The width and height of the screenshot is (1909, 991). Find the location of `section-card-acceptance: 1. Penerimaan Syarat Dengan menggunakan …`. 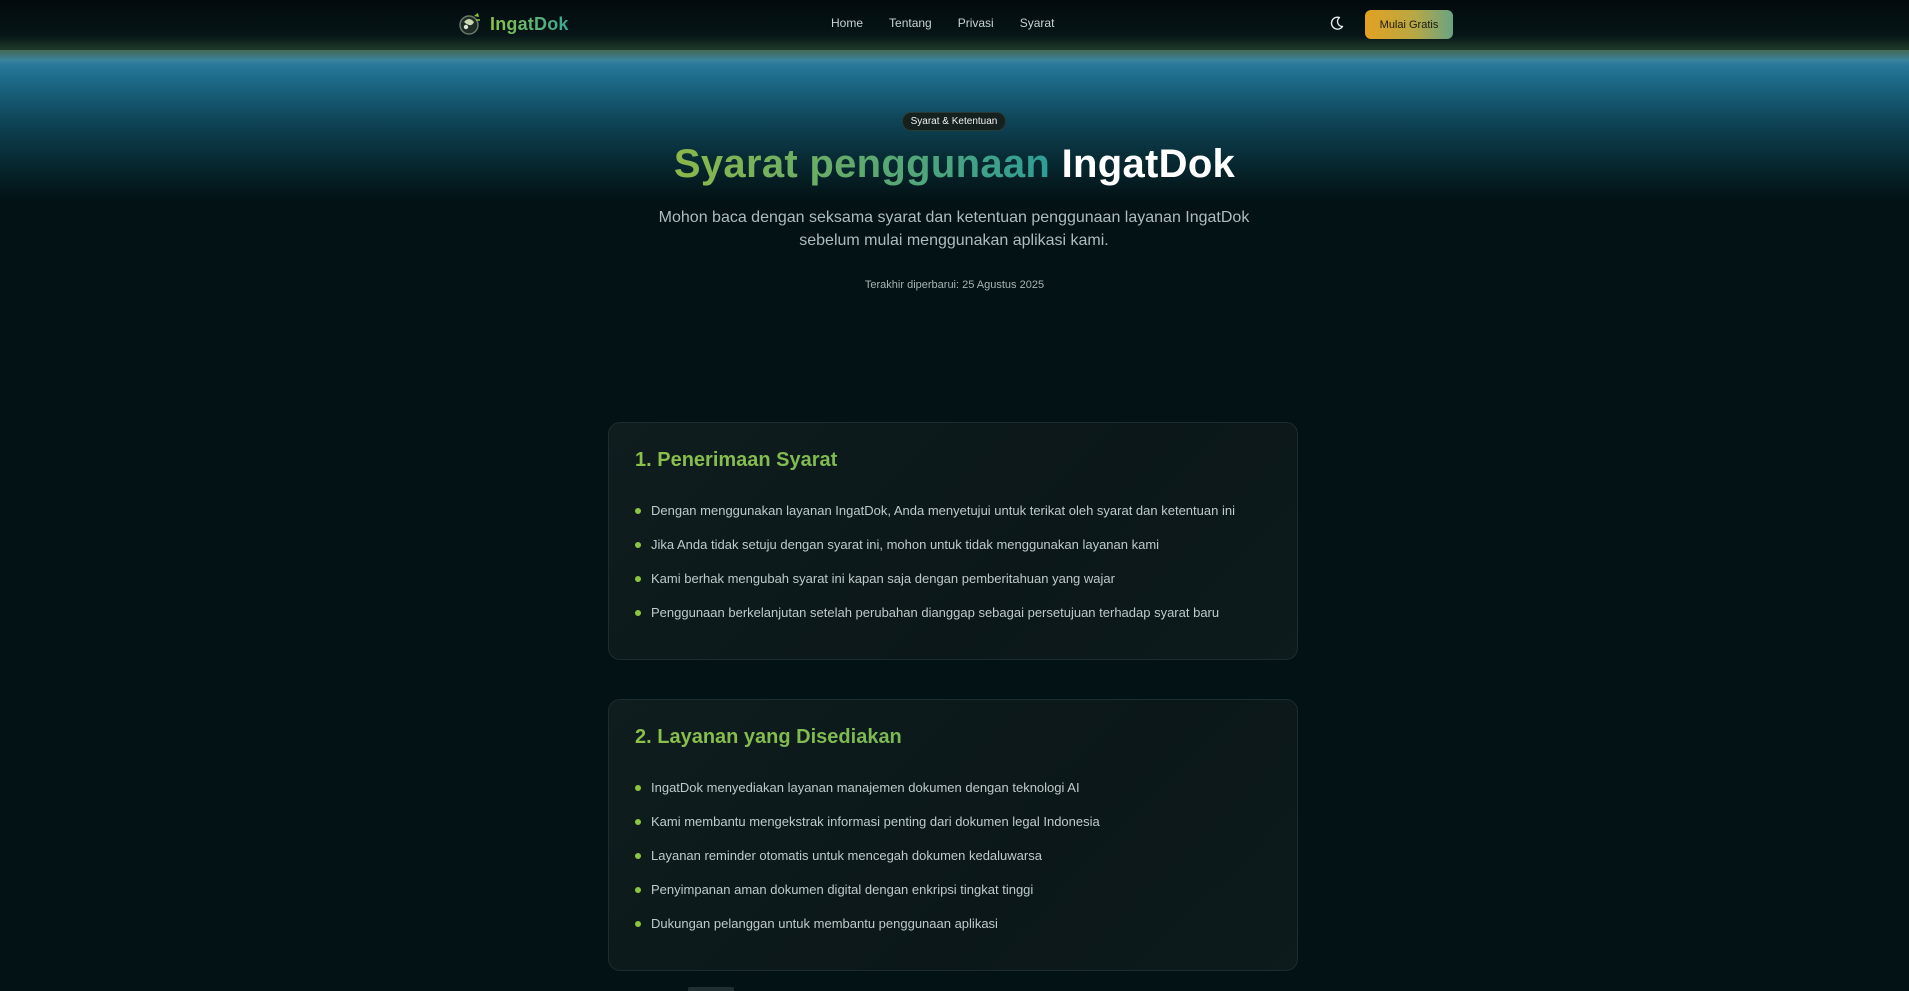

section-card-acceptance: 1. Penerimaan Syarat Dengan menggunakan … is located at coordinates (953, 541).